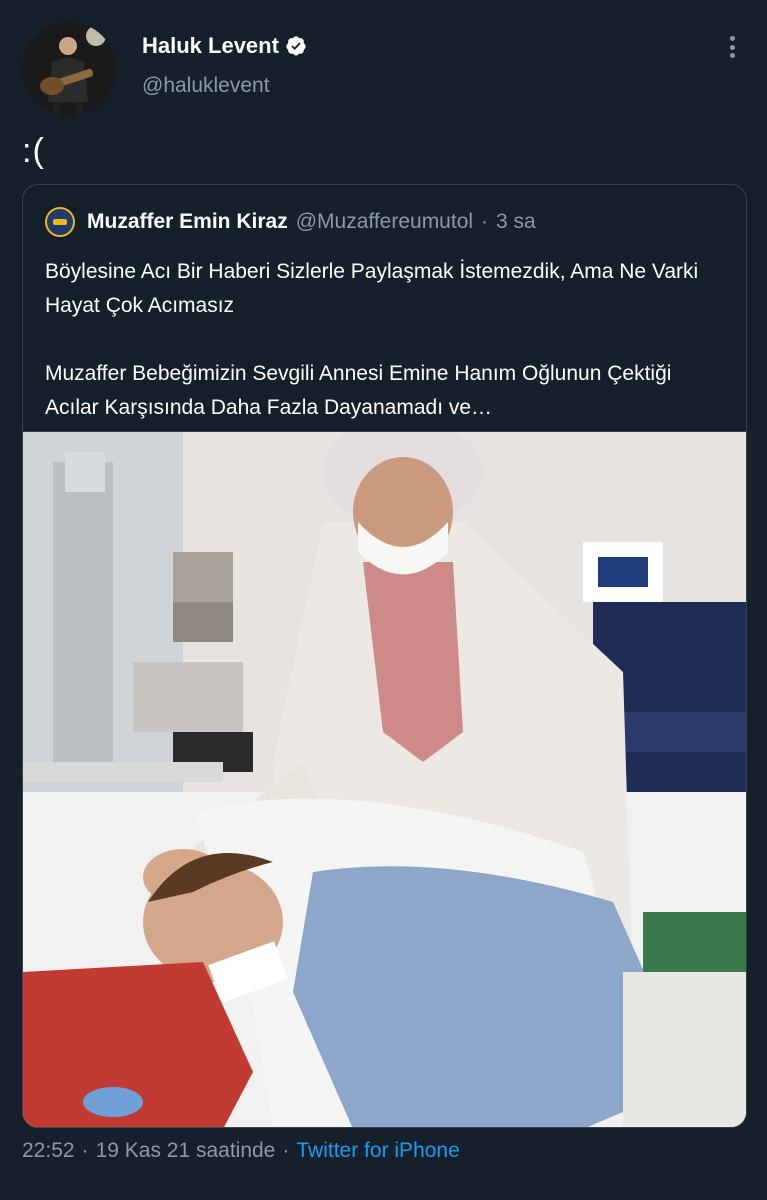 Image resolution: width=767 pixels, height=1200 pixels. I want to click on more-options-icon, so click(732, 47).